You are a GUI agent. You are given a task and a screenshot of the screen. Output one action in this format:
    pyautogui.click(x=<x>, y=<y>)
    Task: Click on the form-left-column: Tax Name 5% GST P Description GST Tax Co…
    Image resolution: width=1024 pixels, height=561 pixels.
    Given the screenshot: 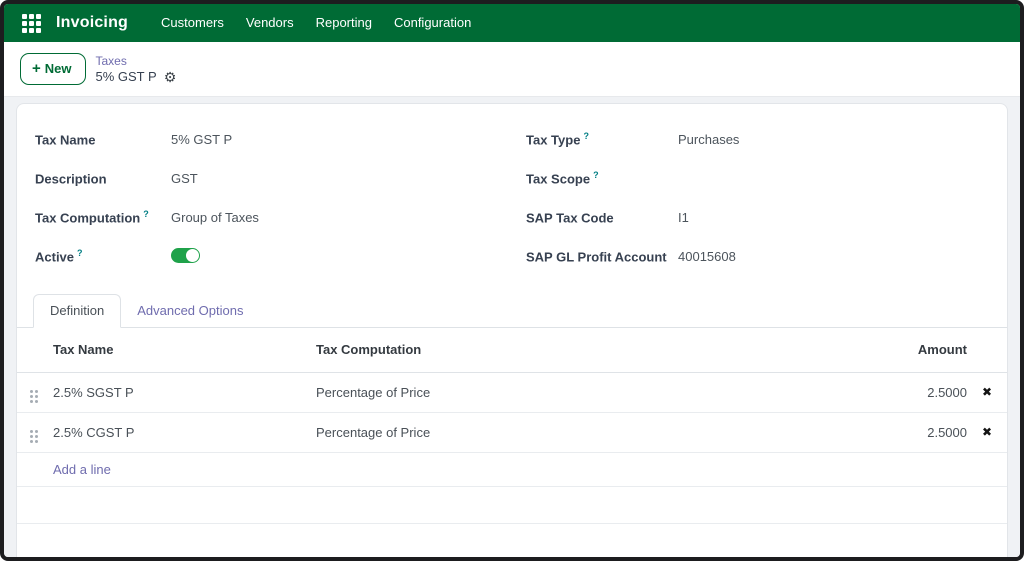 What is the action you would take?
    pyautogui.click(x=260, y=198)
    